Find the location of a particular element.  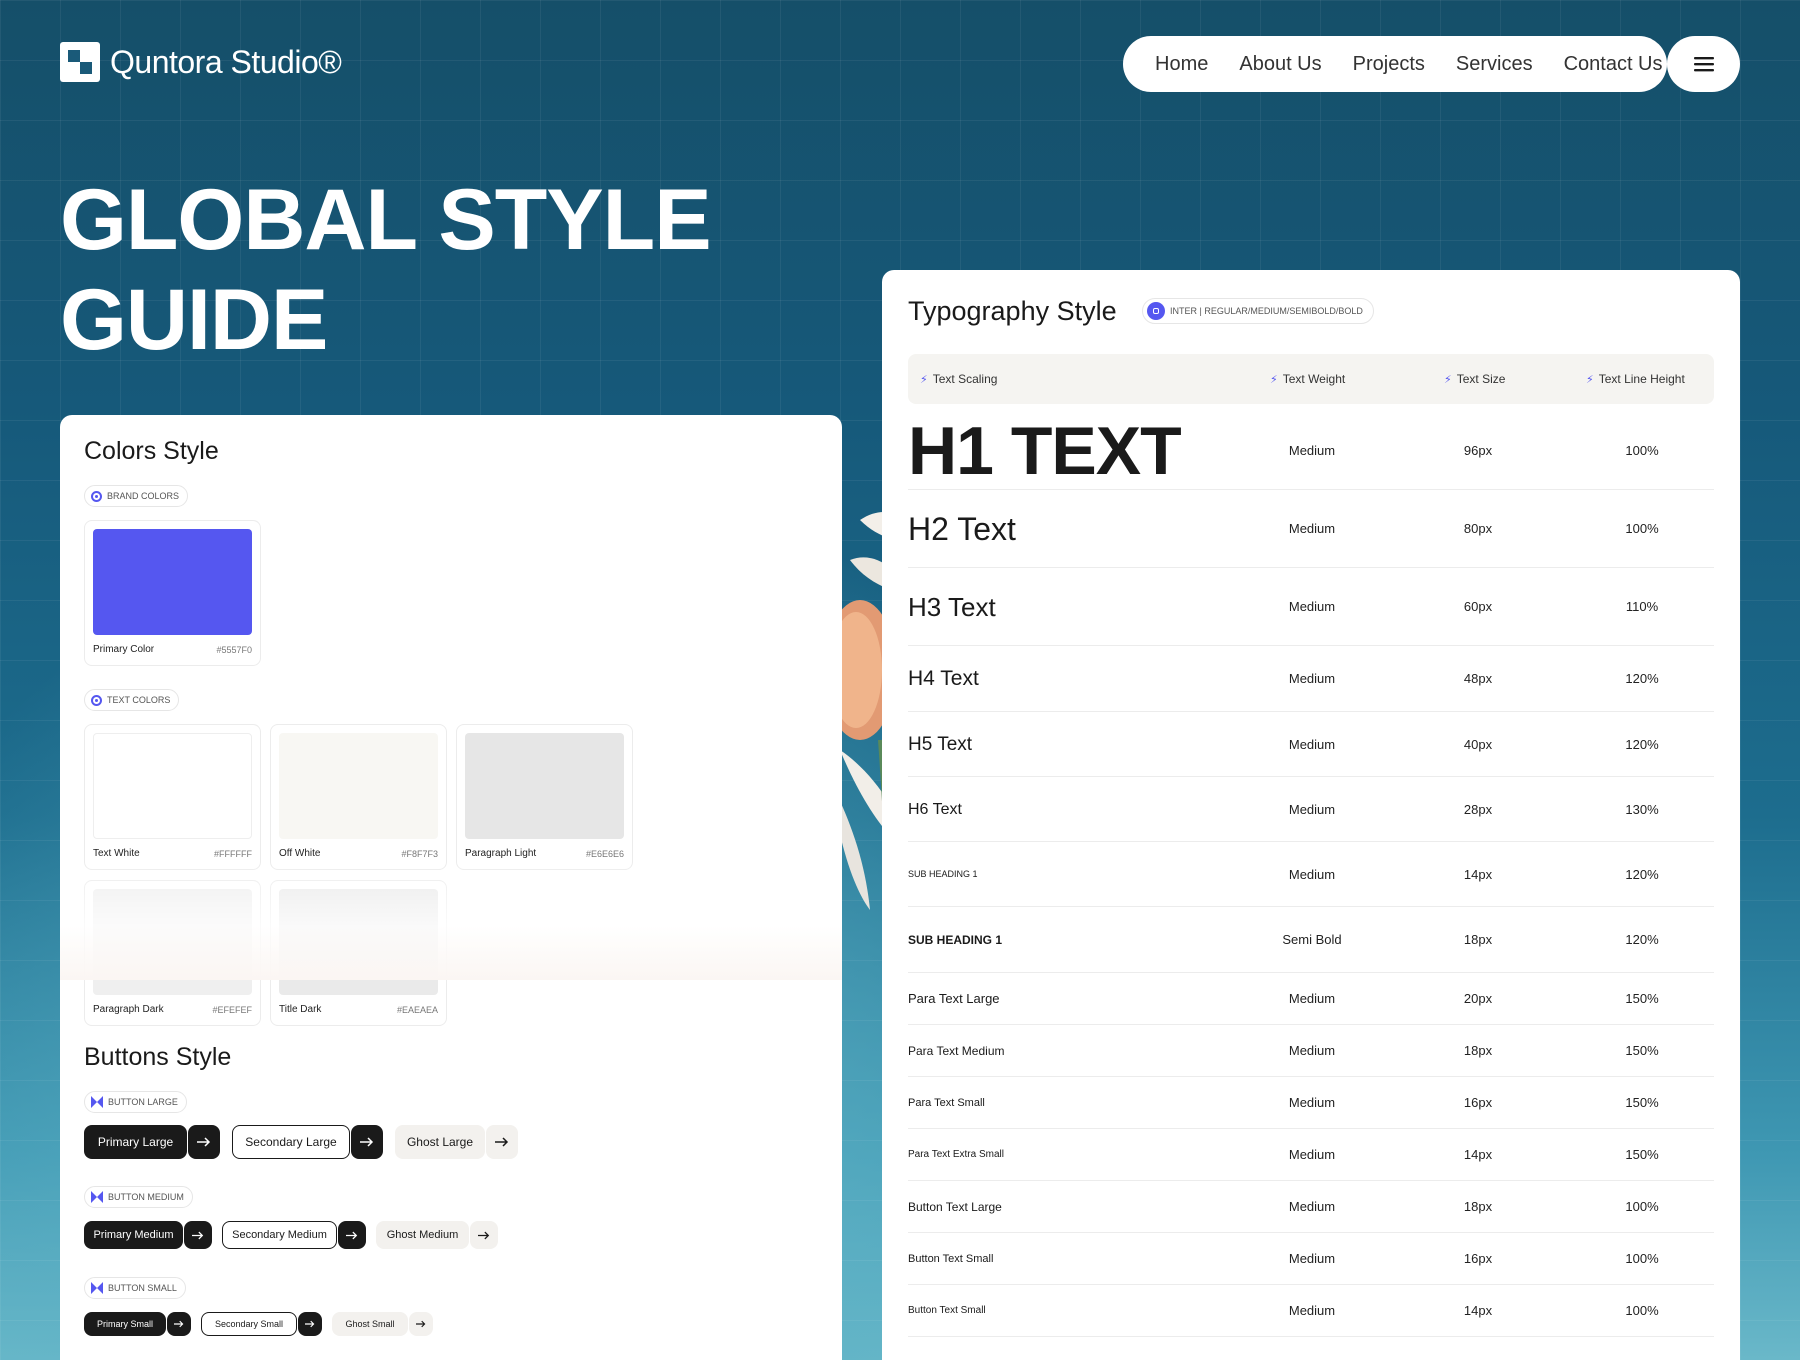

text-scale-sample: SUB HEADING 1 is located at coordinates (943, 874).